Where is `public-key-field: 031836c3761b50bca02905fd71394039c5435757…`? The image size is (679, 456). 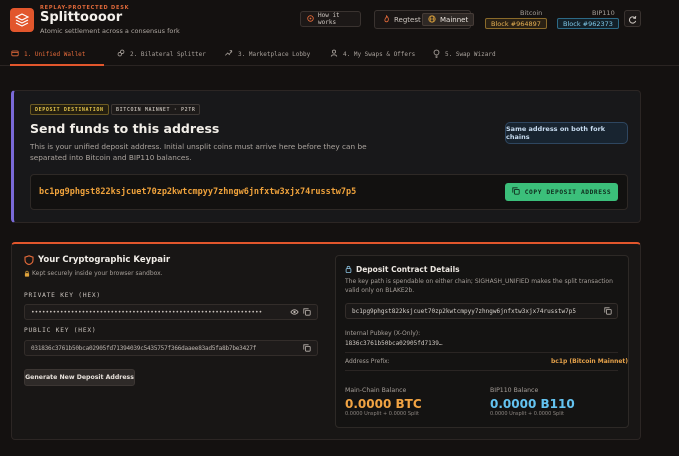
public-key-field: 031836c3761b50bca02905fd71394039c5435757… is located at coordinates (171, 348).